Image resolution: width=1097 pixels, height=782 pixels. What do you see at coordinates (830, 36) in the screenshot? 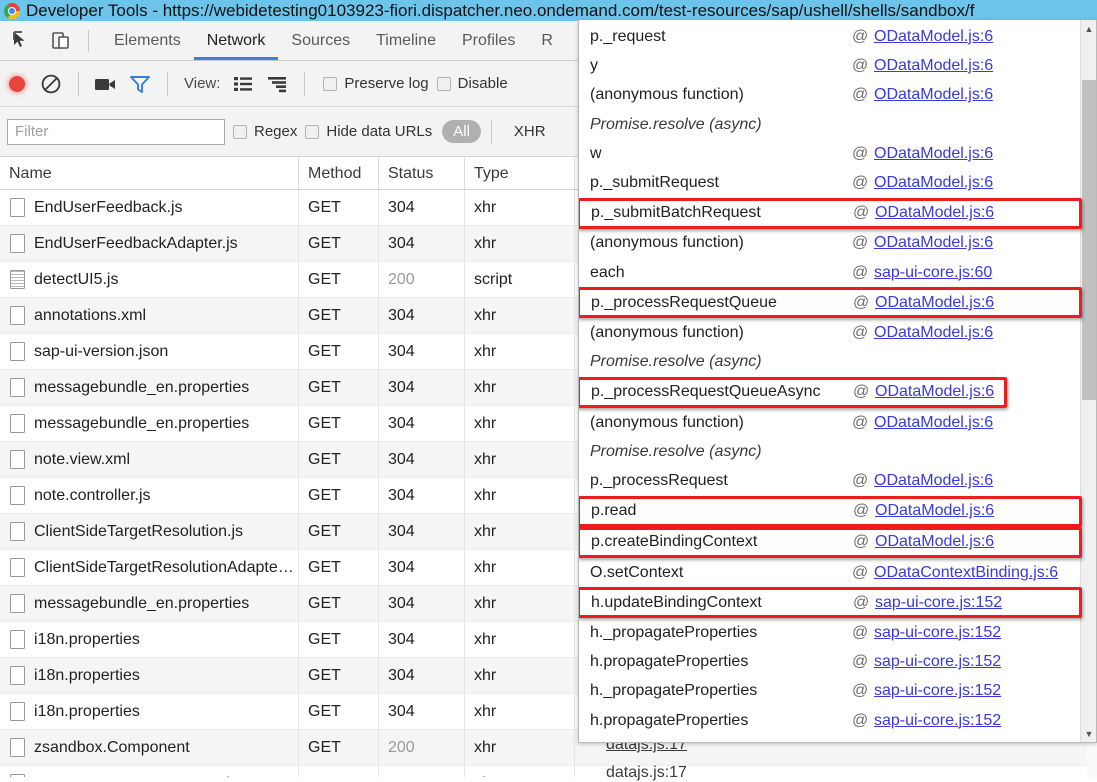
I see `callstack-frame: p._request @ ODataModel.js:6` at bounding box center [830, 36].